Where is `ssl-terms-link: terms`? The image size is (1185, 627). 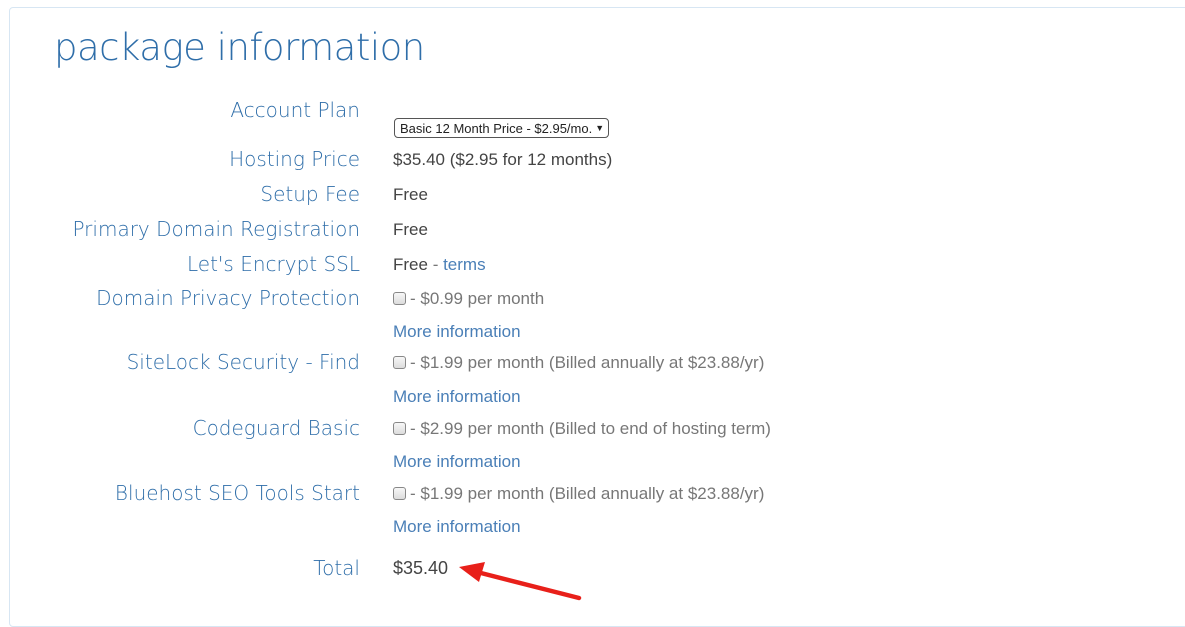 ssl-terms-link: terms is located at coordinates (464, 264).